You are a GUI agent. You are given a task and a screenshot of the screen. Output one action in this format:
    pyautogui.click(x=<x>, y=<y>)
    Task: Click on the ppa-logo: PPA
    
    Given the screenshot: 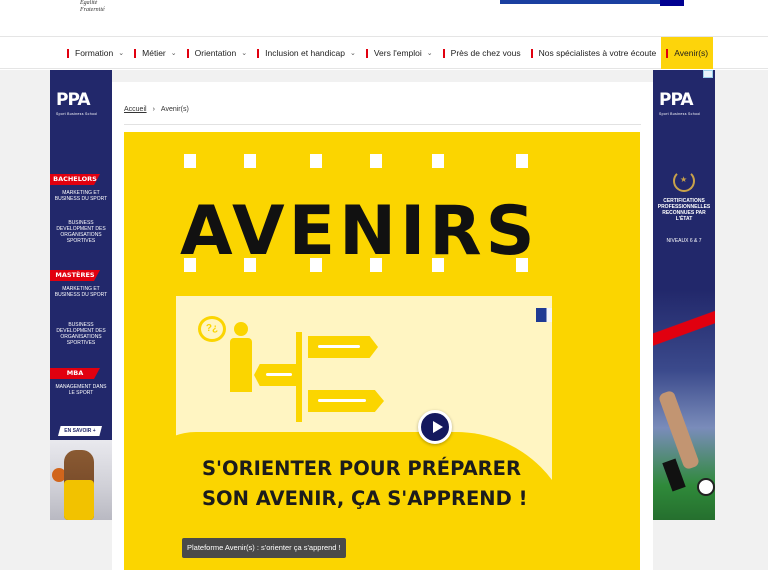 What is the action you would take?
    pyautogui.click(x=73, y=100)
    